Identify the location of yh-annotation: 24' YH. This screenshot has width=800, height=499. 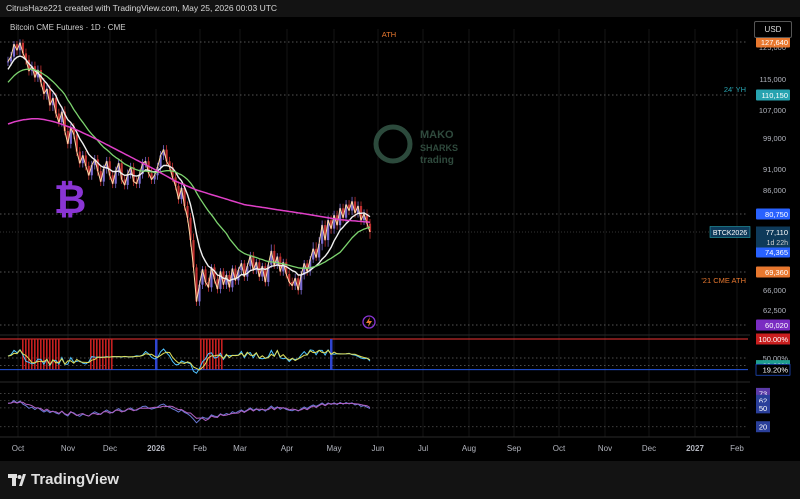
(735, 89).